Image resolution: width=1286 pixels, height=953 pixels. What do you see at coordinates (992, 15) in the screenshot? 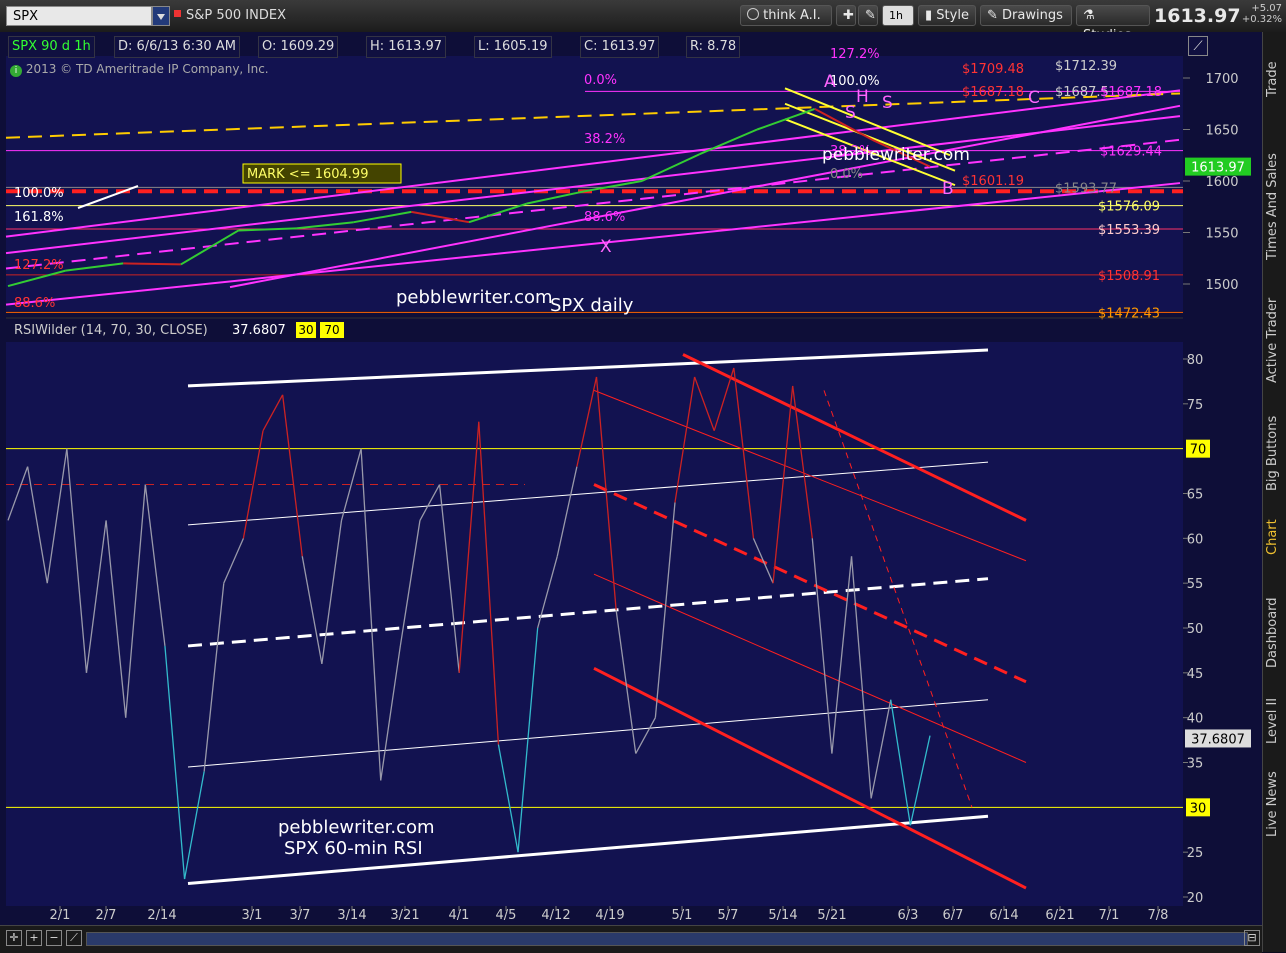
I see `pencil-icon: ✎` at bounding box center [992, 15].